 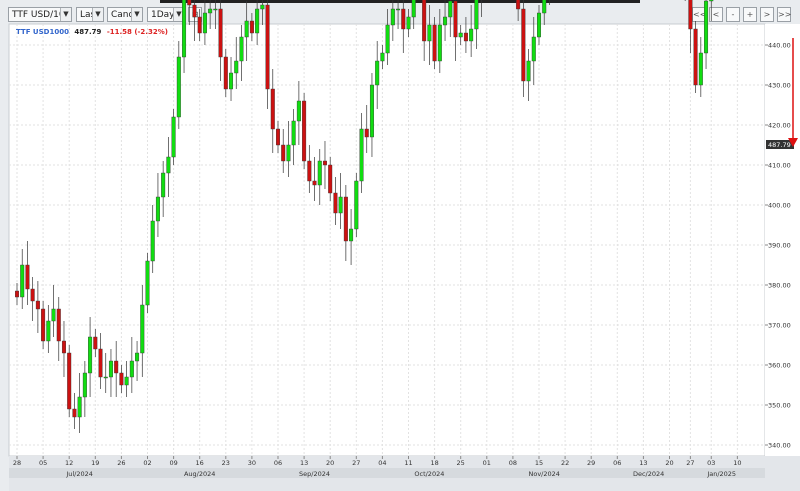 I want to click on y-tick-label: 410.00, so click(x=779, y=166).